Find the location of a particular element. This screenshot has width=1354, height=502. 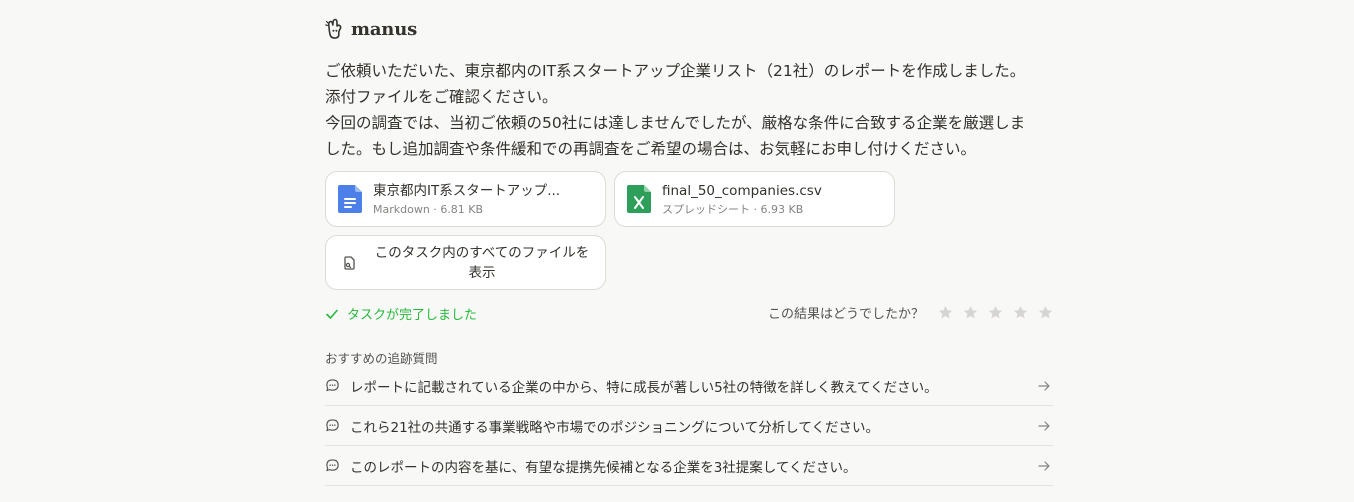

document-icon is located at coordinates (350, 199).